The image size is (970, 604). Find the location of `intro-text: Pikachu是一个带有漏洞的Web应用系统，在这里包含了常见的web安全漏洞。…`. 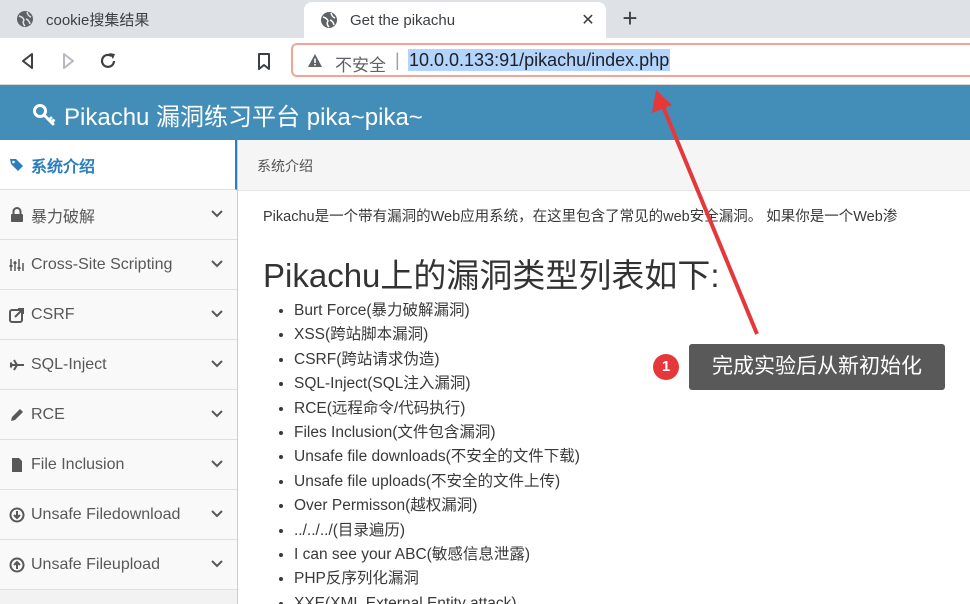

intro-text: Pikachu是一个带有漏洞的Web应用系统，在这里包含了常见的web安全漏洞。… is located at coordinates (580, 217).